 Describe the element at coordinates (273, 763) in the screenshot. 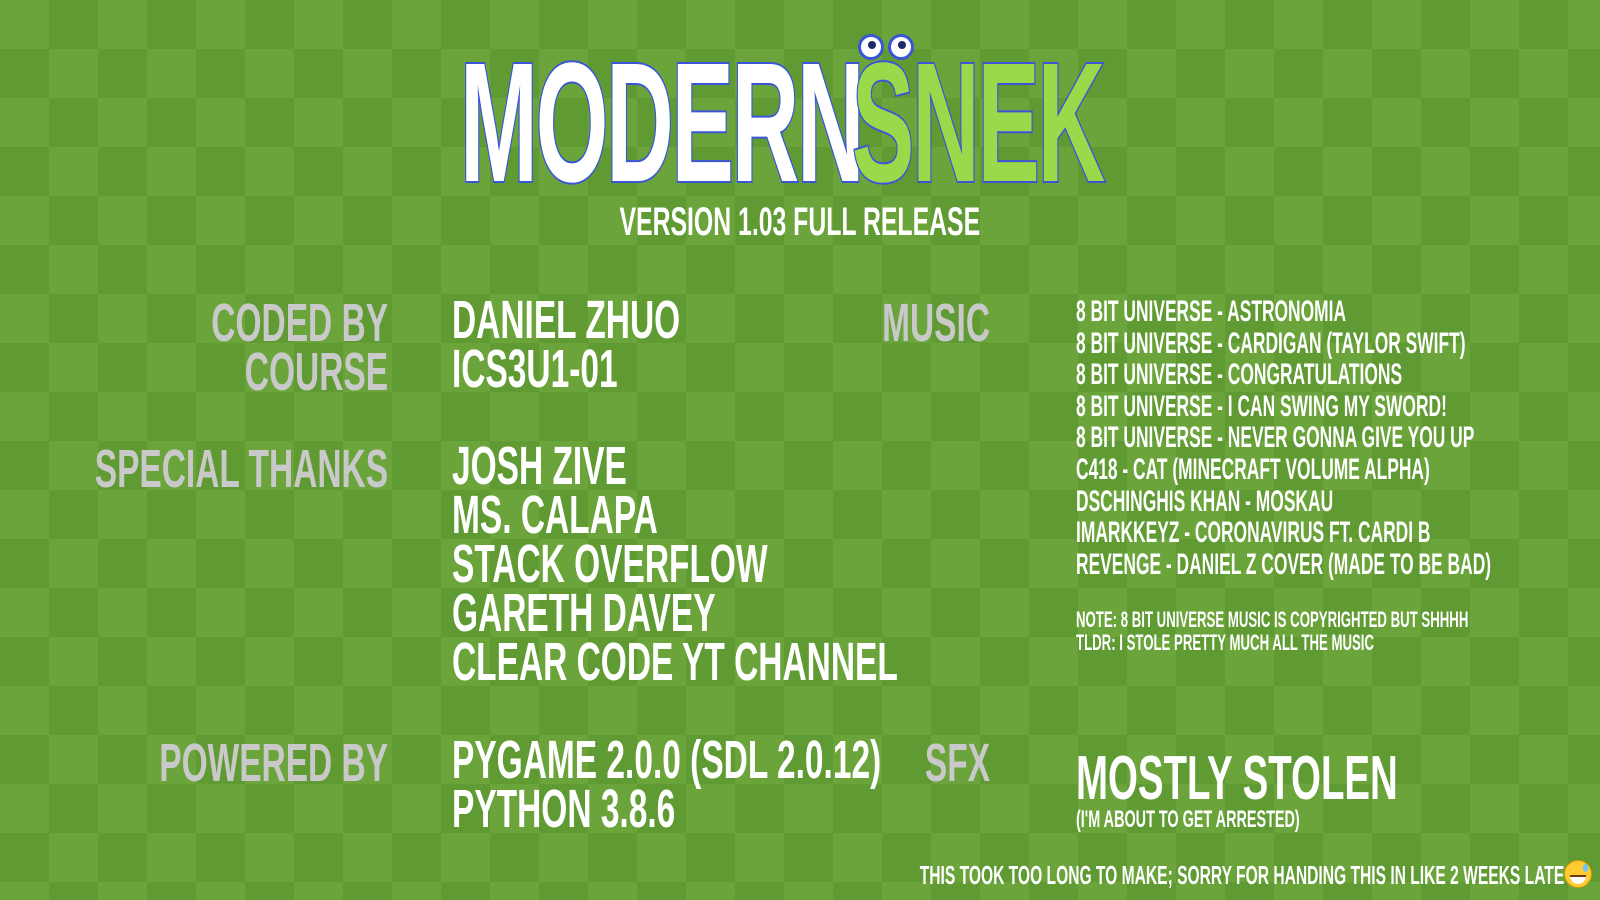

I see `powered-by-label: POWERED BY` at that location.